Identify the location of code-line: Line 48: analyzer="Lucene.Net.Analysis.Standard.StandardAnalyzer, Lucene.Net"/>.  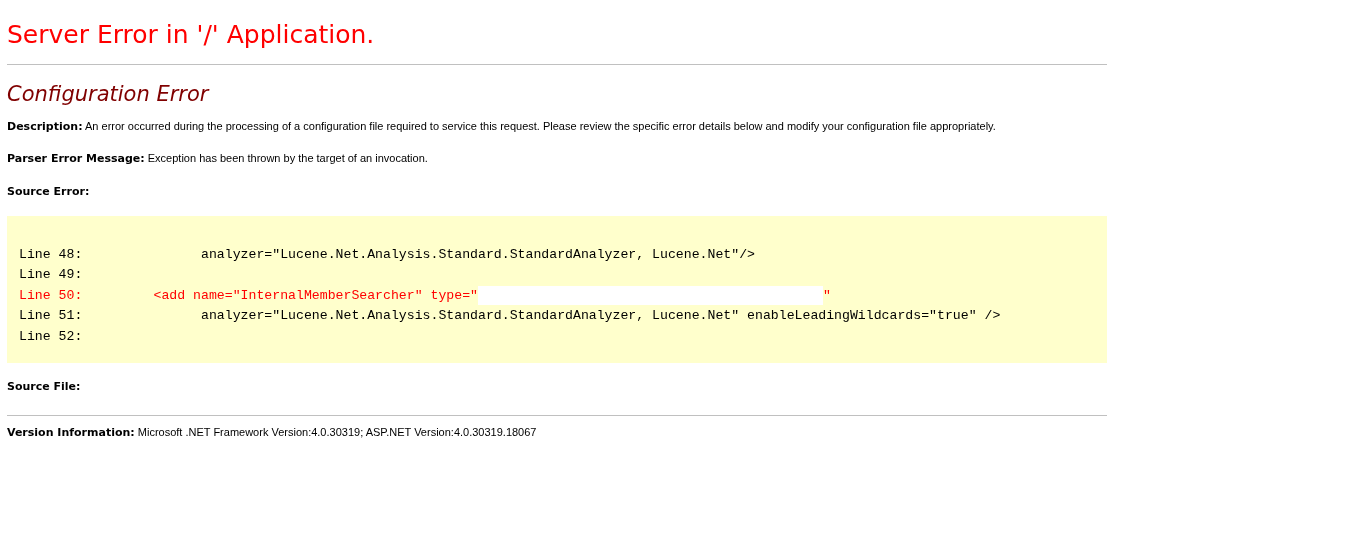
(387, 254).